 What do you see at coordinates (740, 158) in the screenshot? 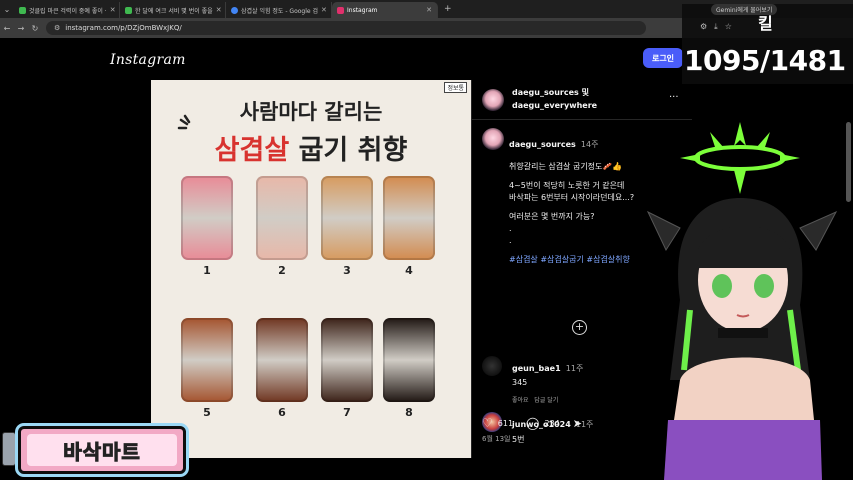
I see `halo-icon` at bounding box center [740, 158].